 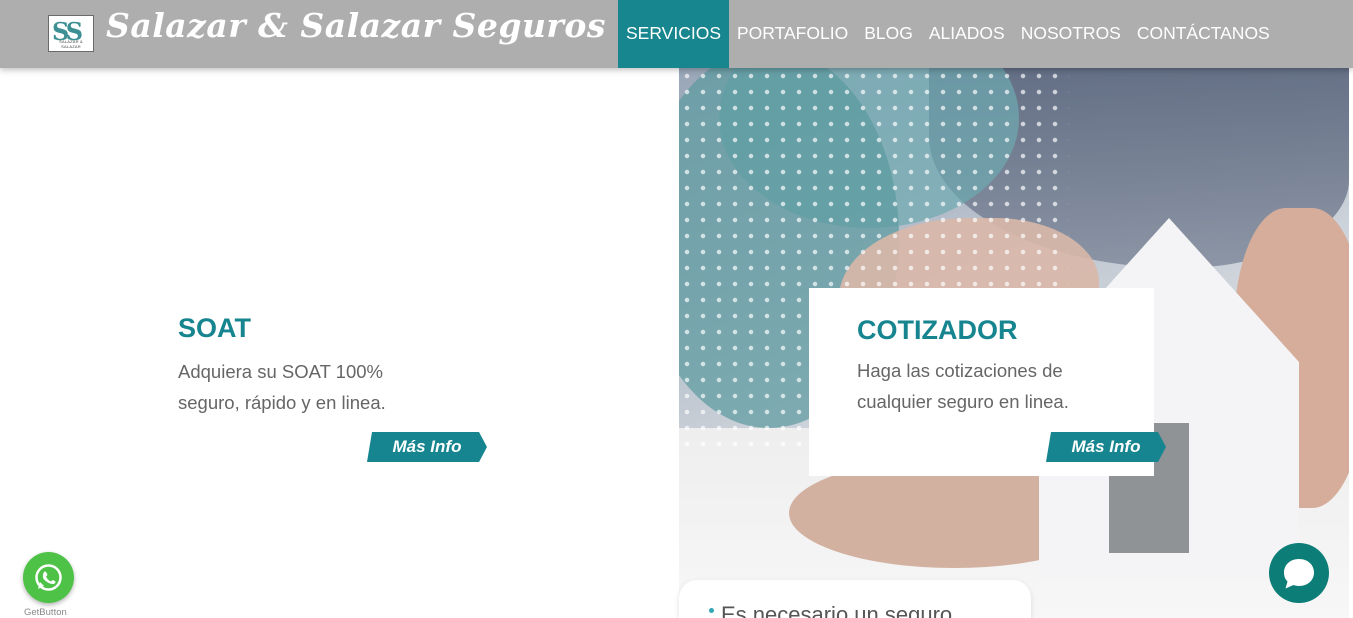 What do you see at coordinates (855, 599) in the screenshot?
I see `chat-prompt-bubble: Es necesario un seguro` at bounding box center [855, 599].